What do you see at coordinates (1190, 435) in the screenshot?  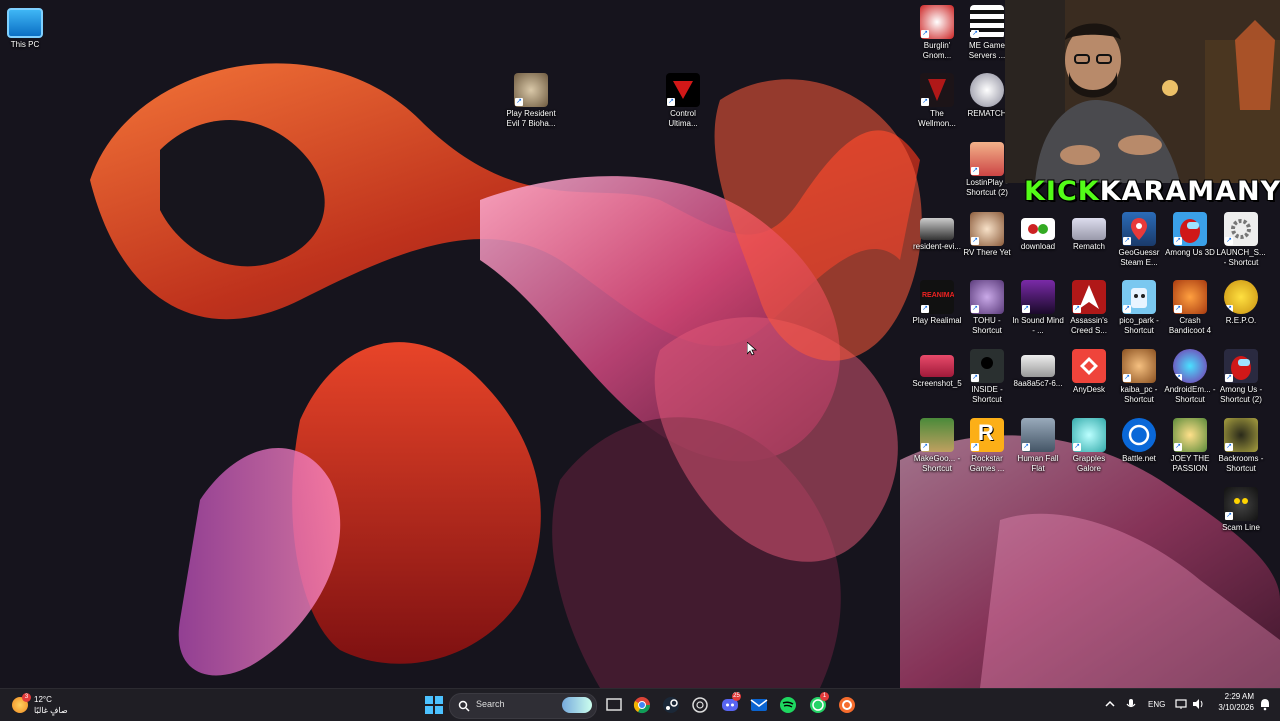 I see `joey-icon: ↗` at bounding box center [1190, 435].